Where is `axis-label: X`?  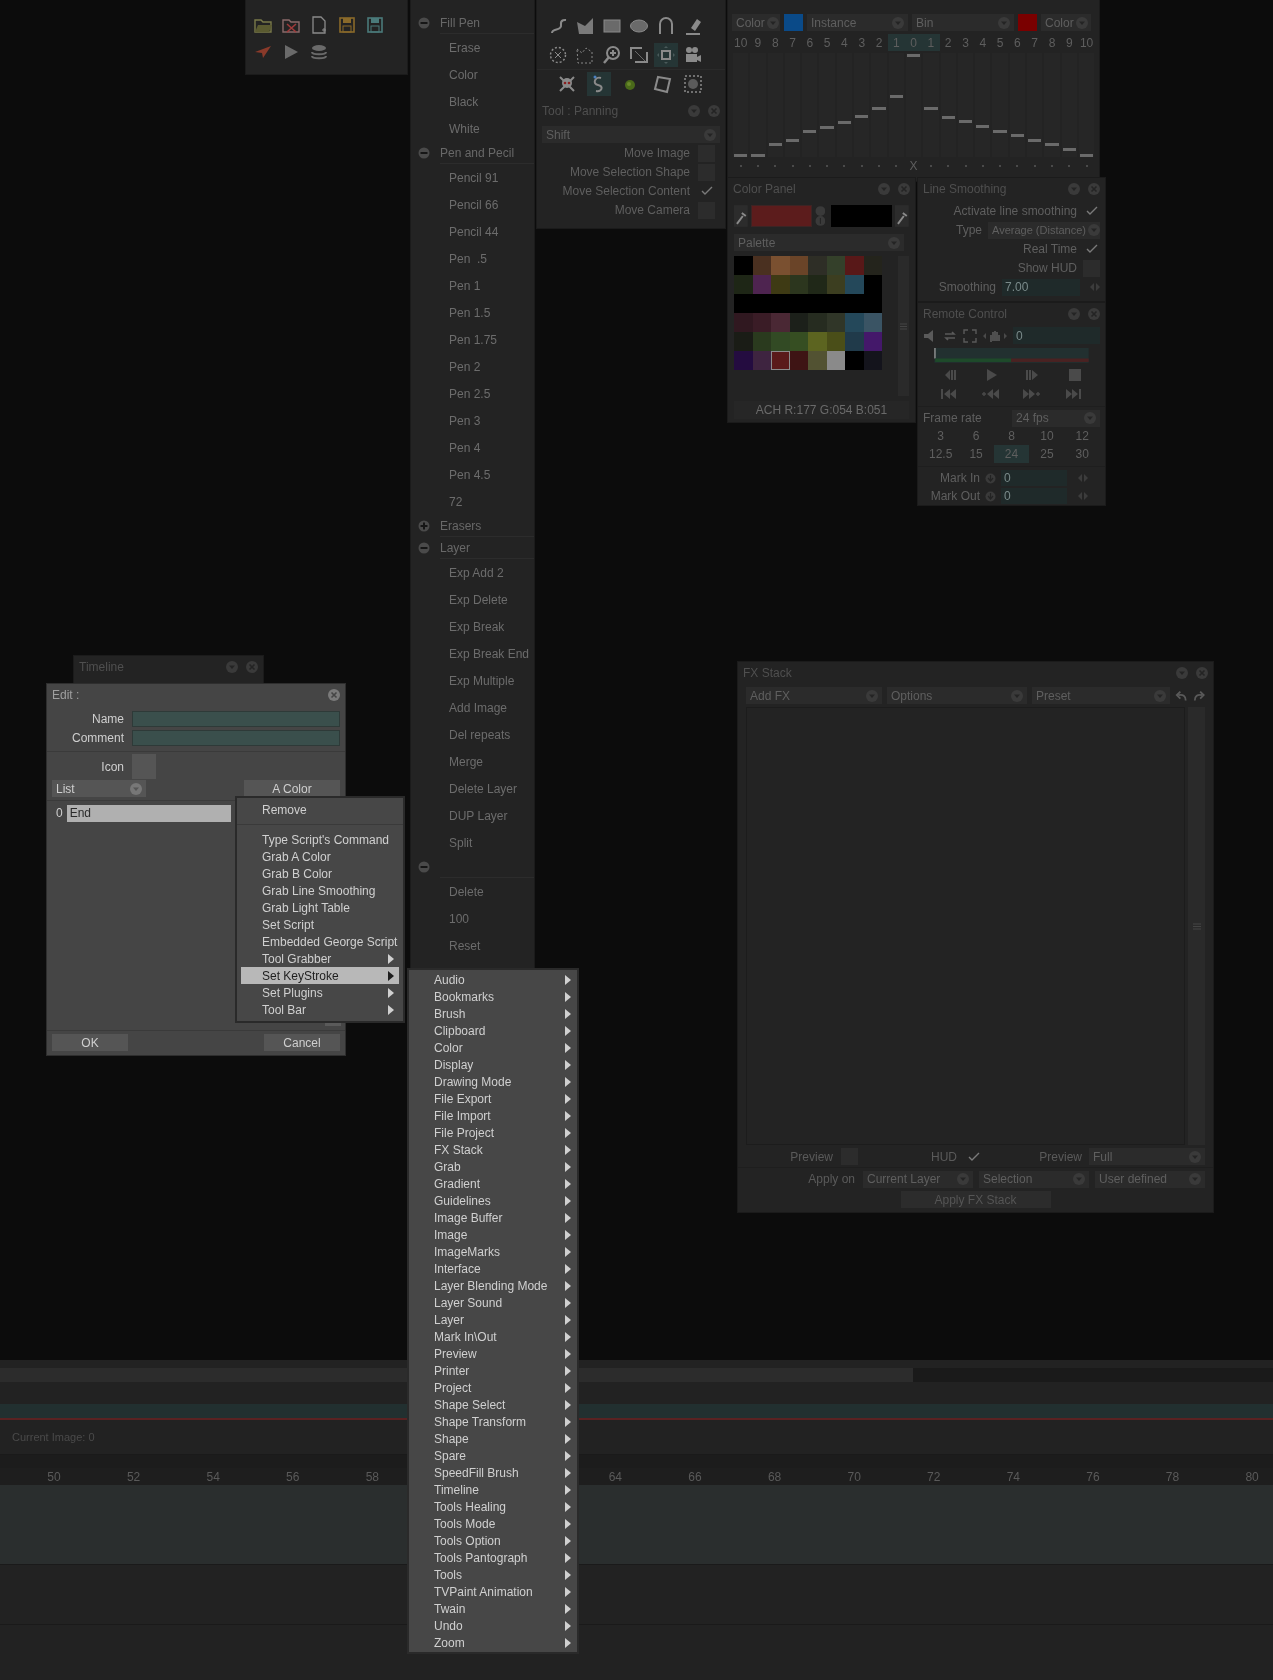 axis-label: X is located at coordinates (913, 166).